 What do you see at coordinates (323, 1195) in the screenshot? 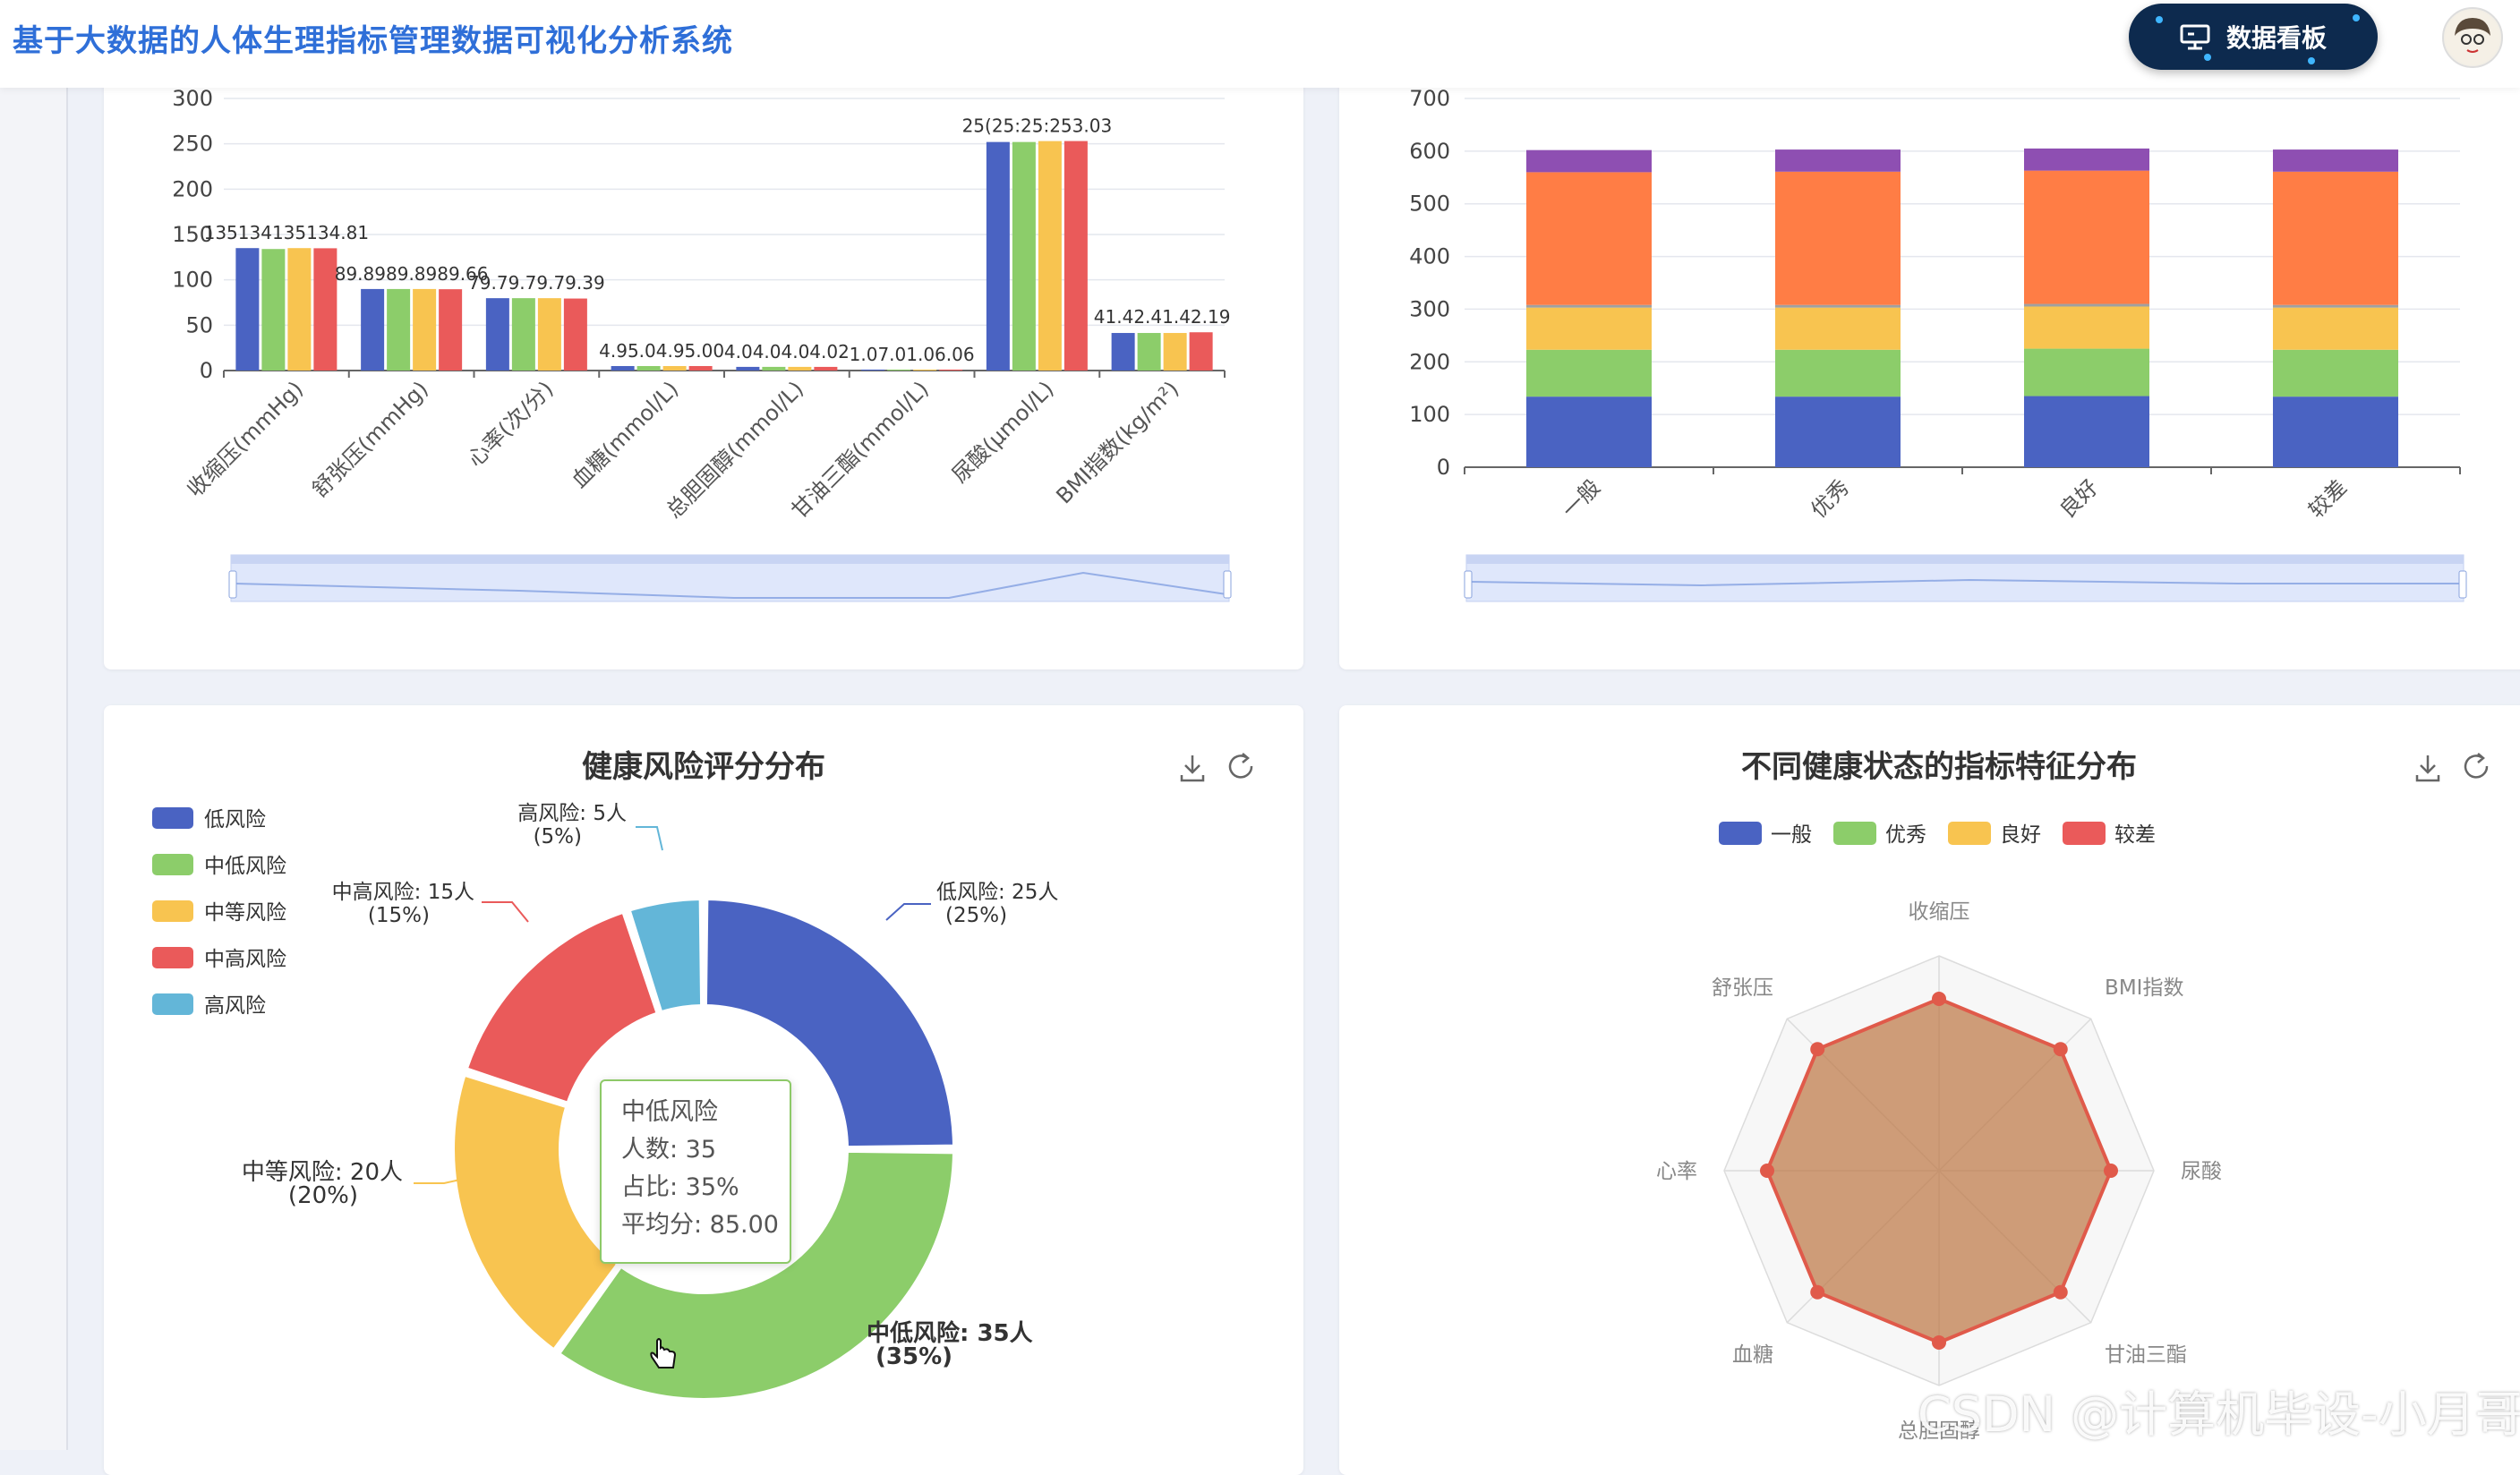
I see `slice-percent-label: (20%)` at bounding box center [323, 1195].